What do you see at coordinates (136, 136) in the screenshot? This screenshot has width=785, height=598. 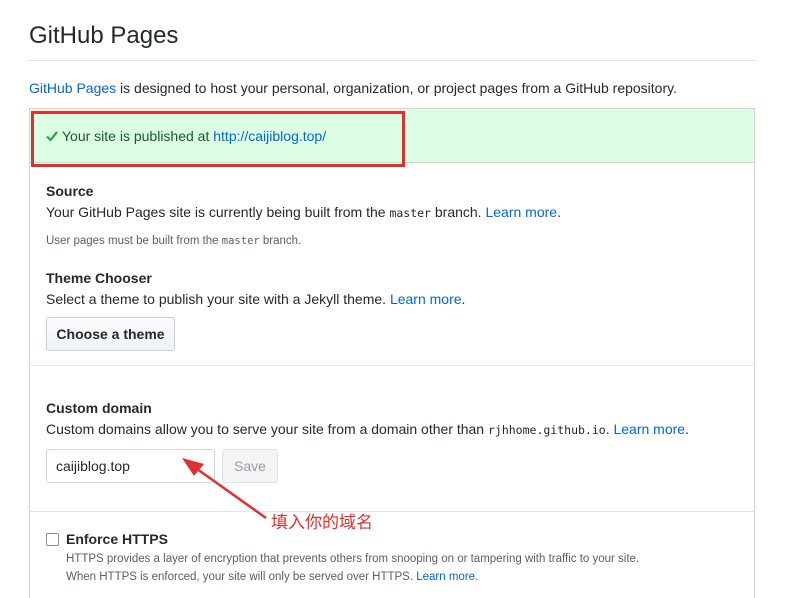 I see `published-text: Your site is published at` at bounding box center [136, 136].